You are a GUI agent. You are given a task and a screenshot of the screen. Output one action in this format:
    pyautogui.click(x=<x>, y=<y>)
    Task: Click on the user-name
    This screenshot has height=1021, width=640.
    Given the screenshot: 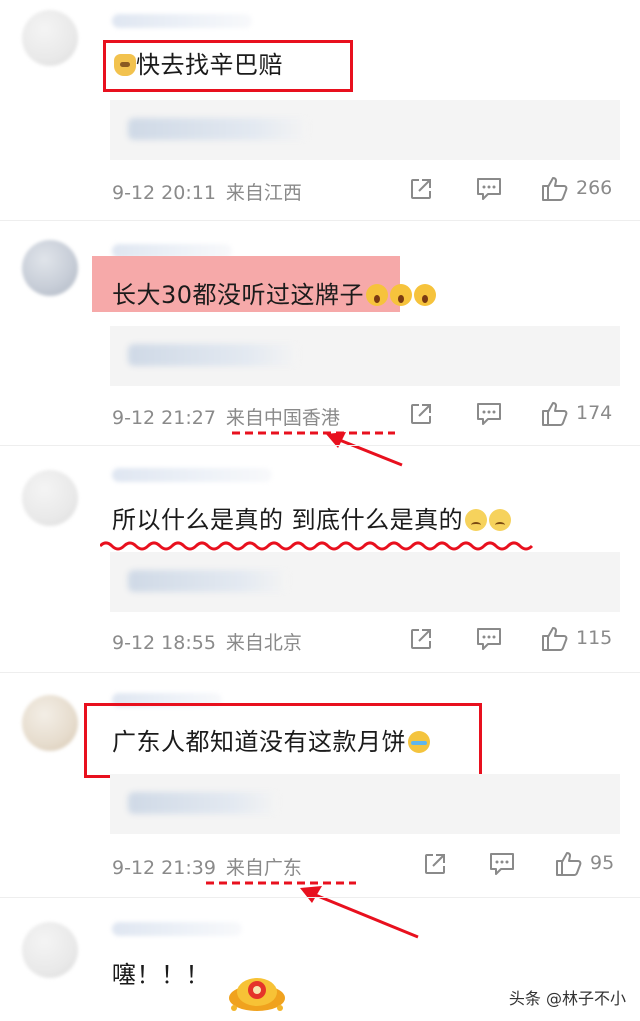 What is the action you would take?
    pyautogui.click(x=177, y=929)
    